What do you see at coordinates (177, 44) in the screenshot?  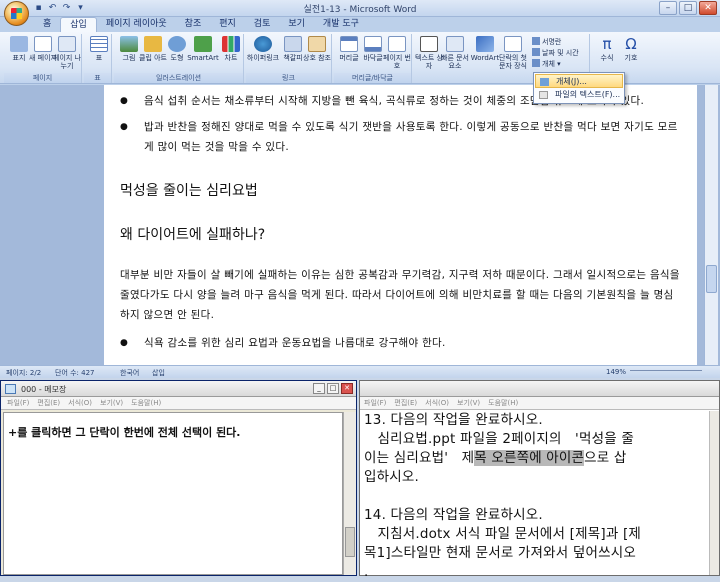 I see `shapes-icon` at bounding box center [177, 44].